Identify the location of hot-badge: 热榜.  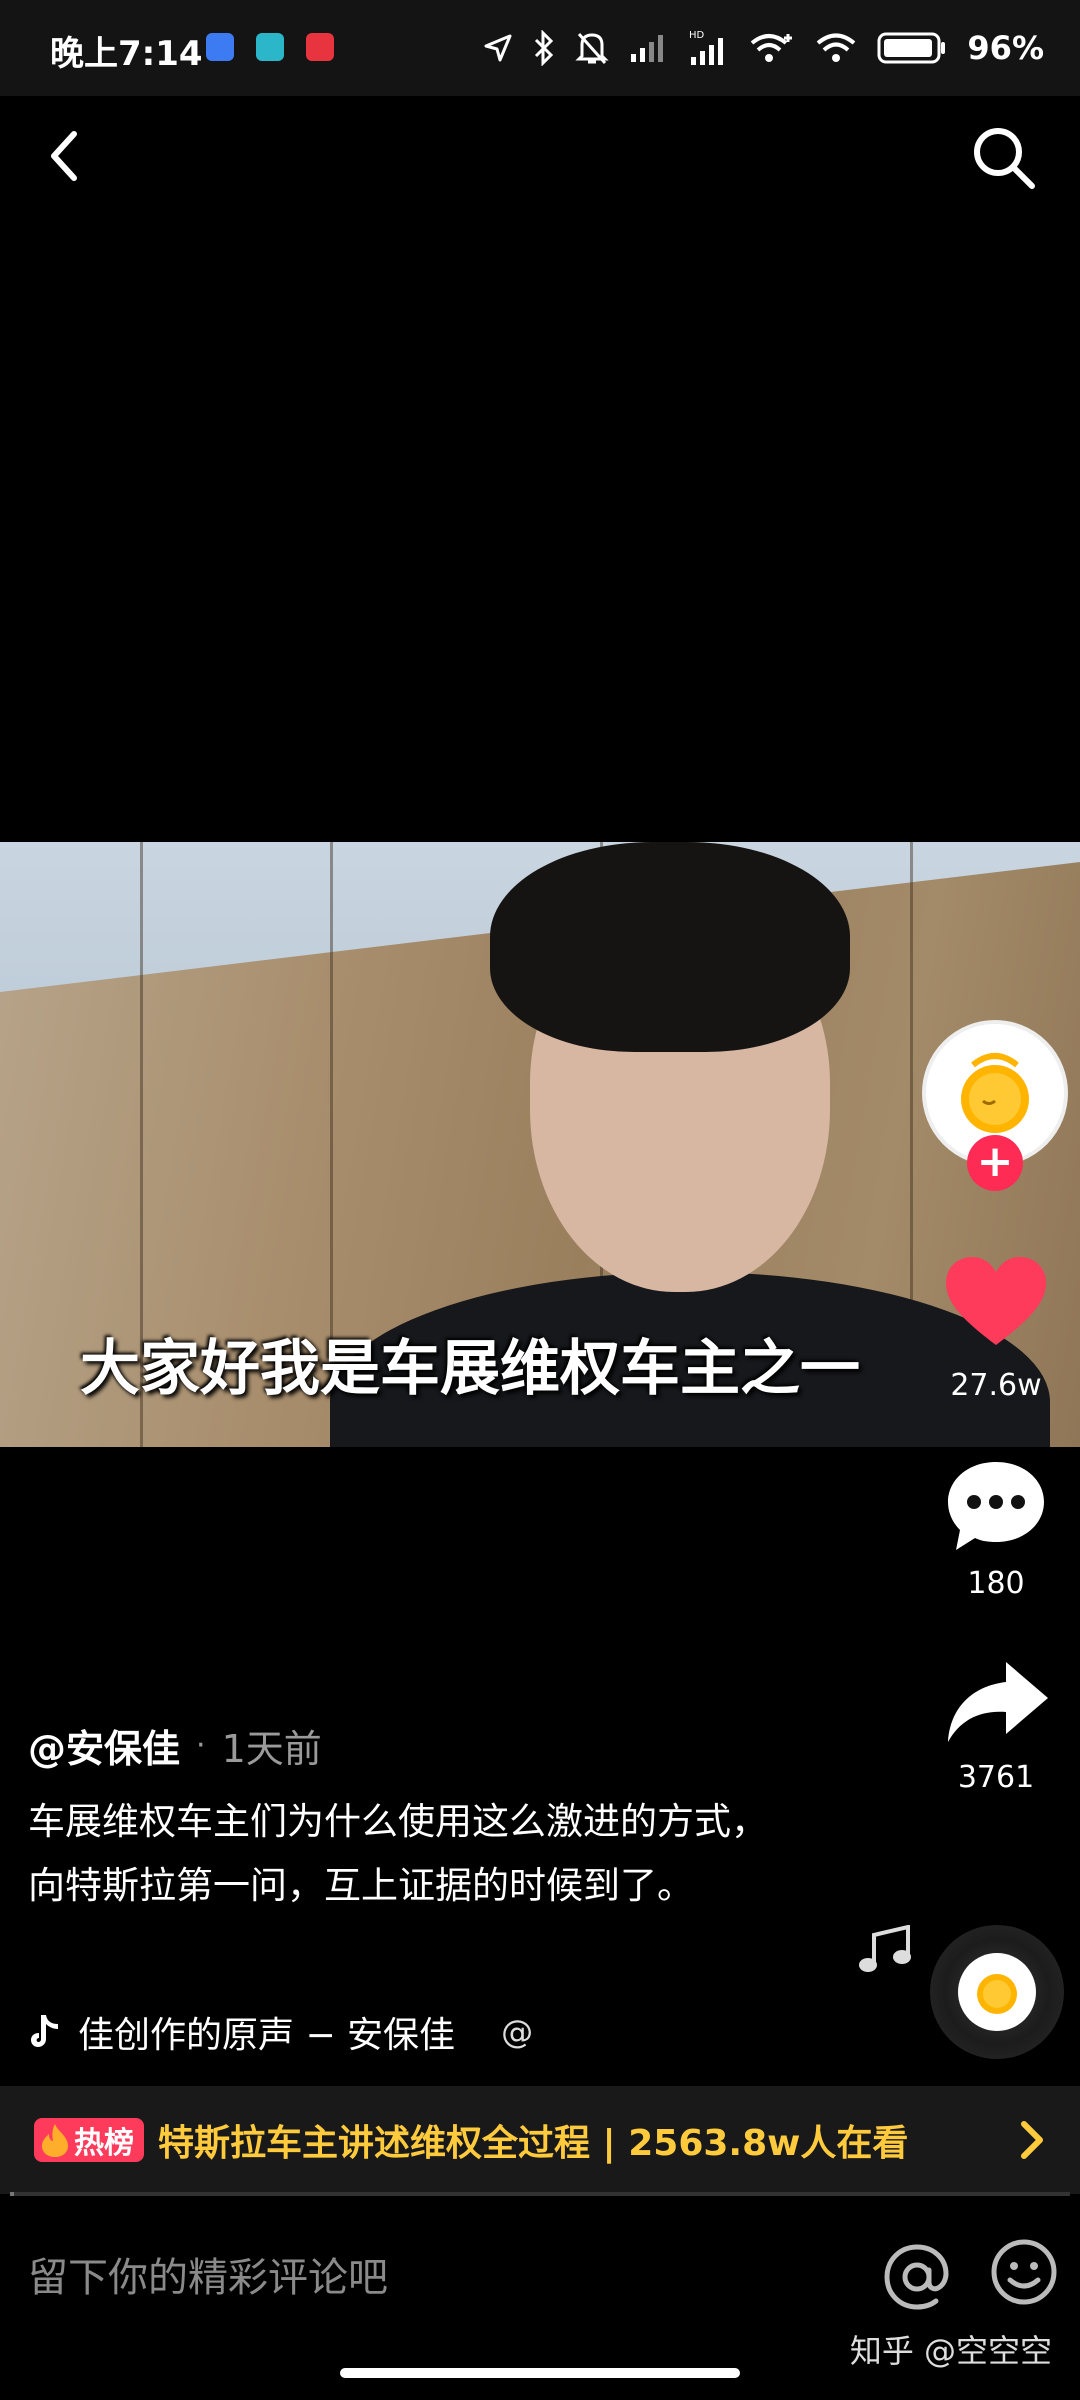
(89, 2140).